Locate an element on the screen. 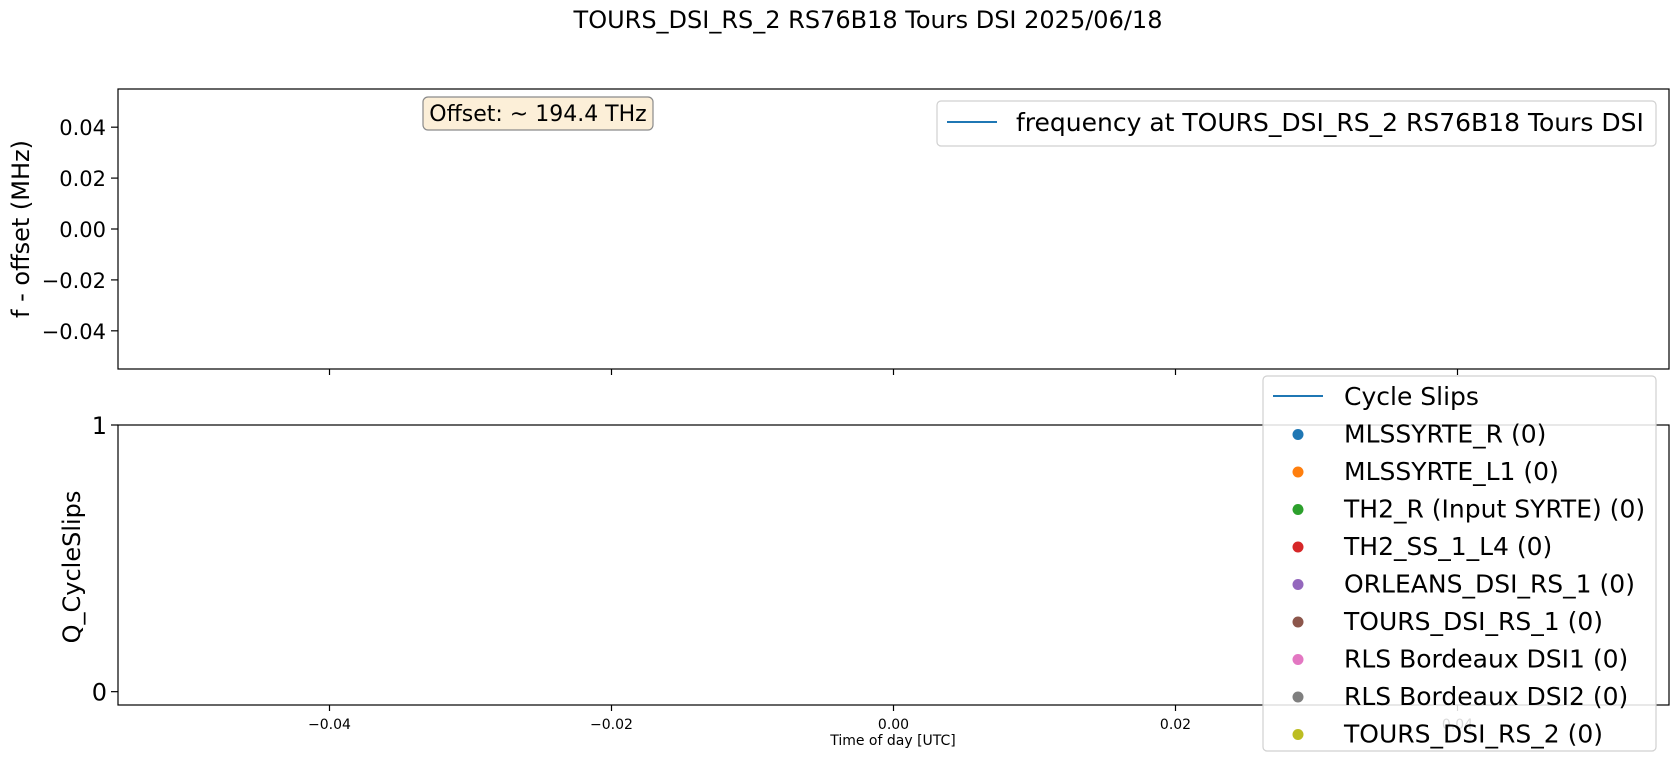 The width and height of the screenshot is (1677, 765). cycleslips-legend-label: TOURS_DSI_RS_2 (0) is located at coordinates (1473, 734).